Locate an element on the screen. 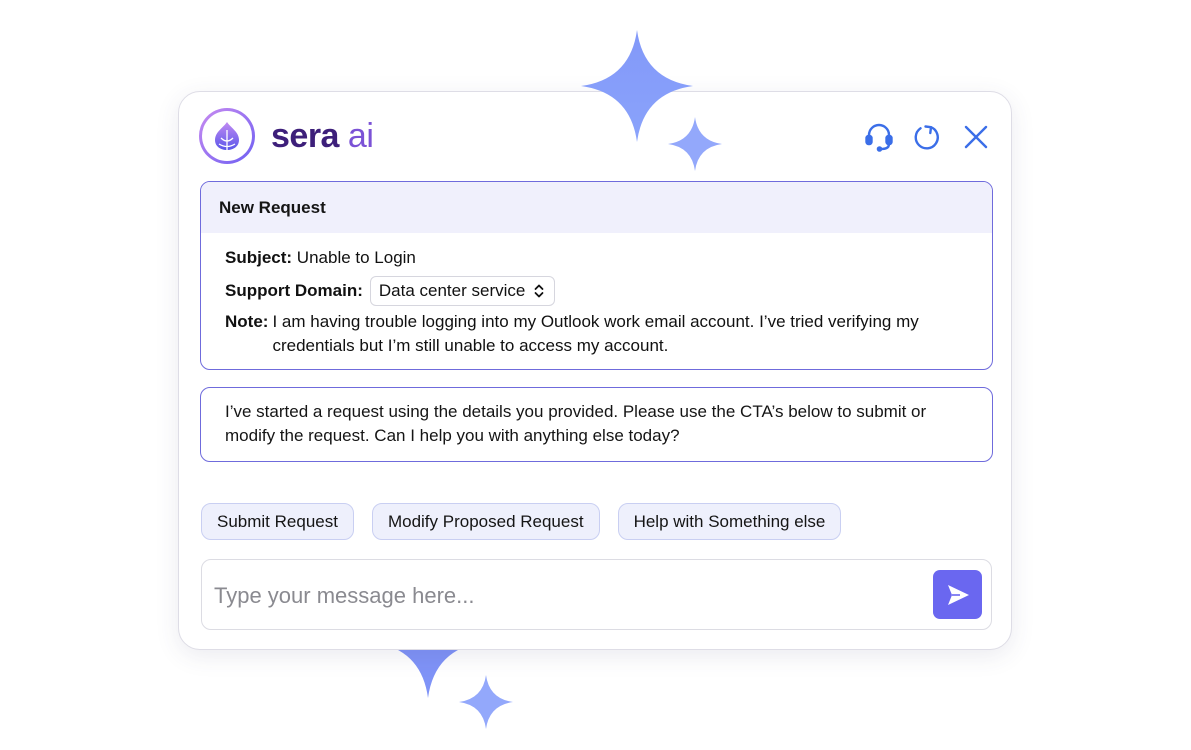  note-label: Note: is located at coordinates (247, 321).